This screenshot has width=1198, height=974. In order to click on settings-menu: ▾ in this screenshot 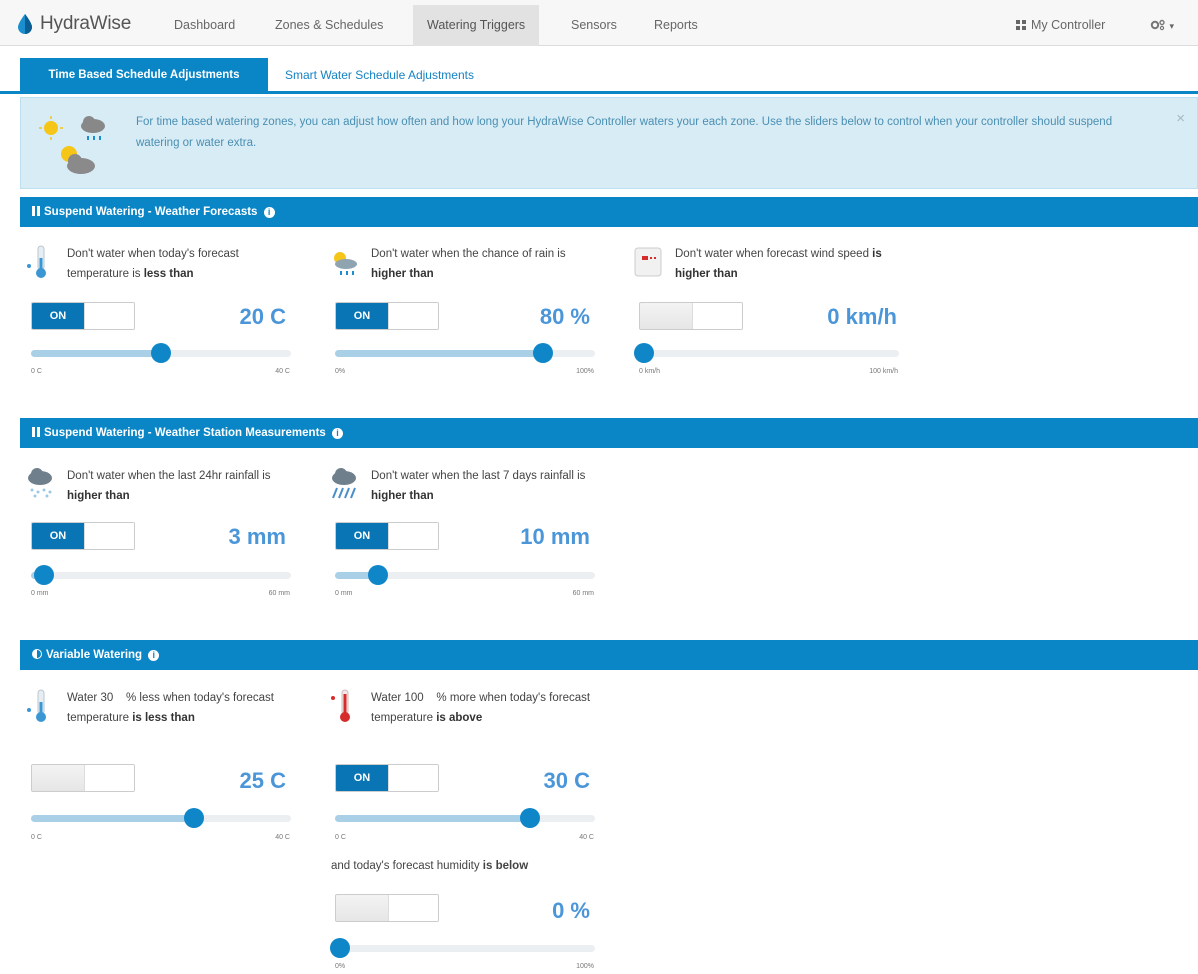, I will do `click(1162, 25)`.